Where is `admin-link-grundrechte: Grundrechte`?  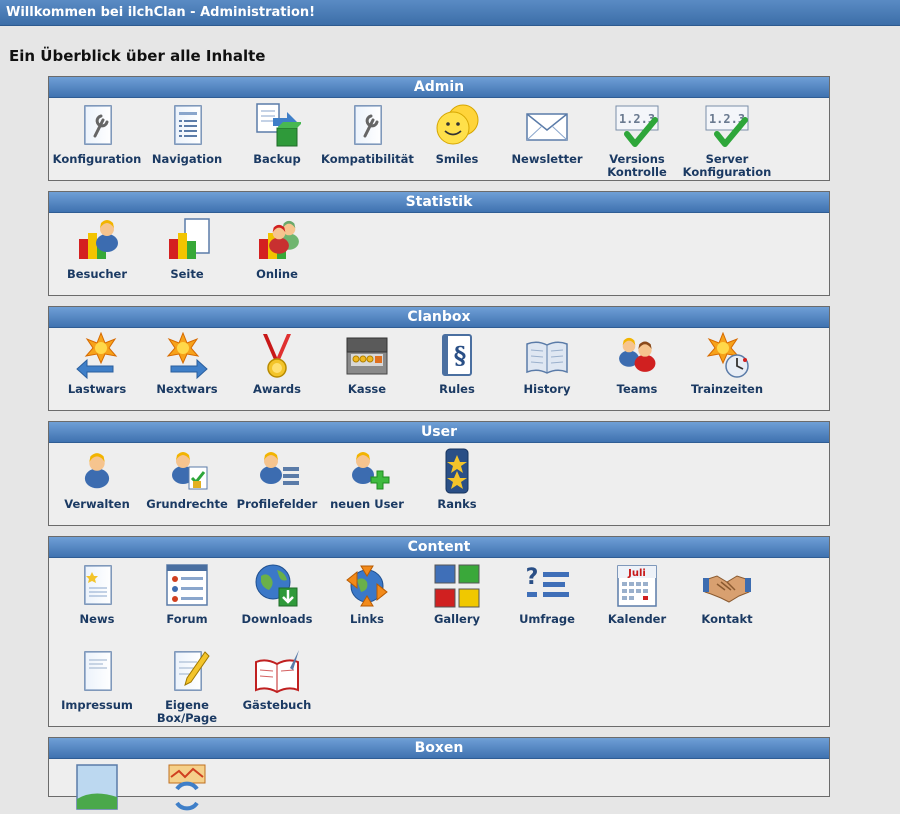
admin-link-grundrechte: Grundrechte is located at coordinates (187, 479).